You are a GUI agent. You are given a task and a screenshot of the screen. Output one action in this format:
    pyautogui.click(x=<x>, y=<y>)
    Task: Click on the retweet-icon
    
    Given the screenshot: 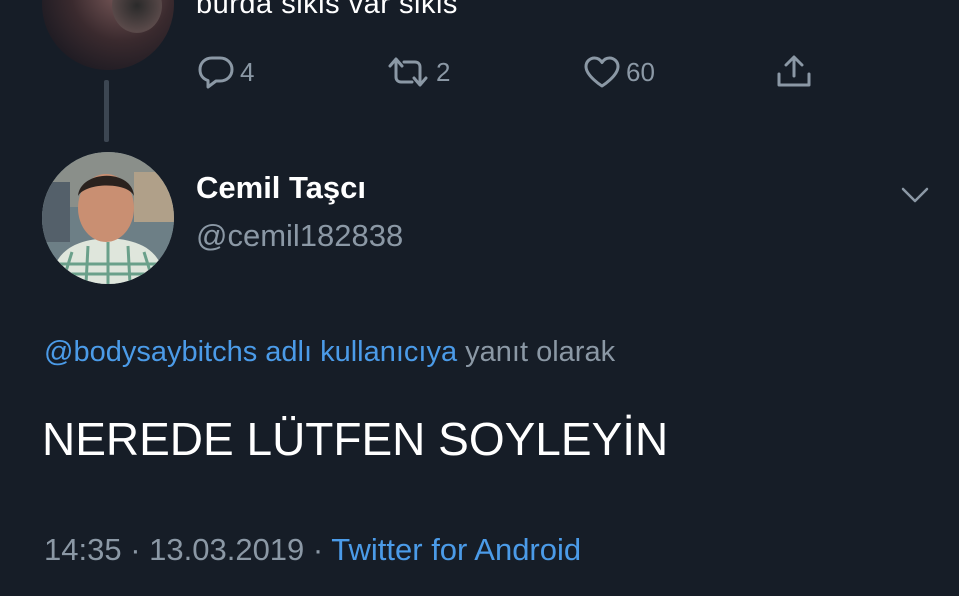 What is the action you would take?
    pyautogui.click(x=408, y=72)
    